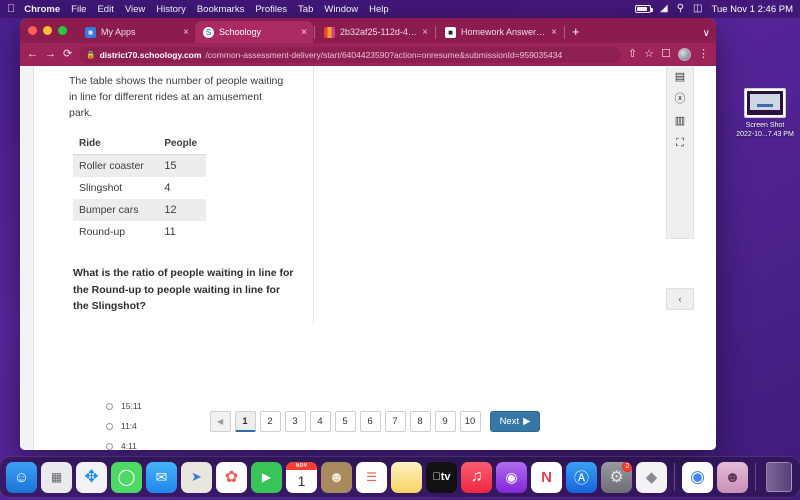 This screenshot has height=500, width=800. What do you see at coordinates (126, 477) in the screenshot?
I see `dock-app-messages: ◯` at bounding box center [126, 477].